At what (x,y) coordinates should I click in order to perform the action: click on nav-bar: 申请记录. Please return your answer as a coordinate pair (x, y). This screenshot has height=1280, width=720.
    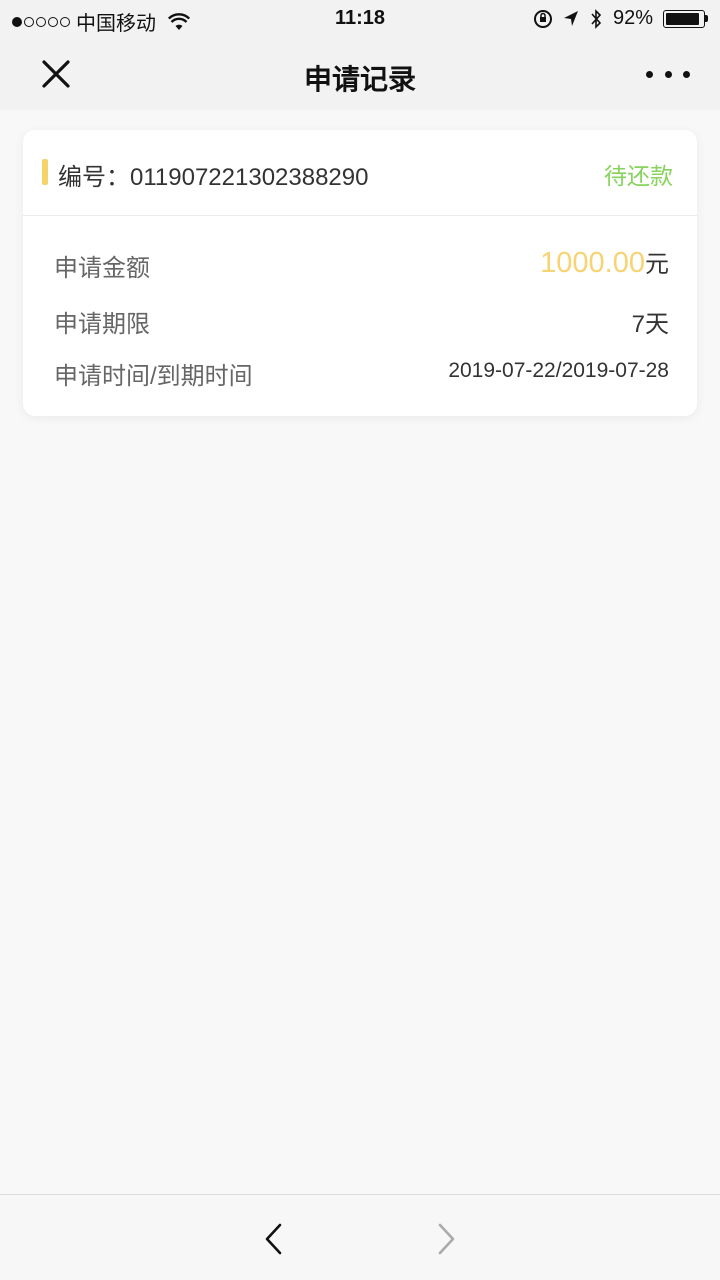
    Looking at the image, I should click on (360, 74).